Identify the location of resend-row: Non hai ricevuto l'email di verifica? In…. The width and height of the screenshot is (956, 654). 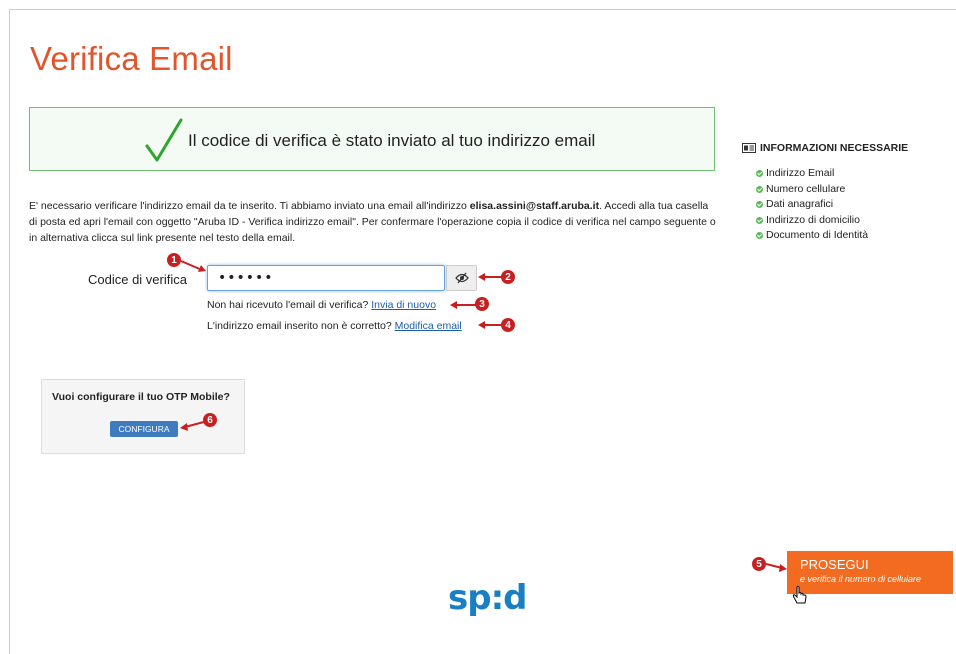
(321, 305).